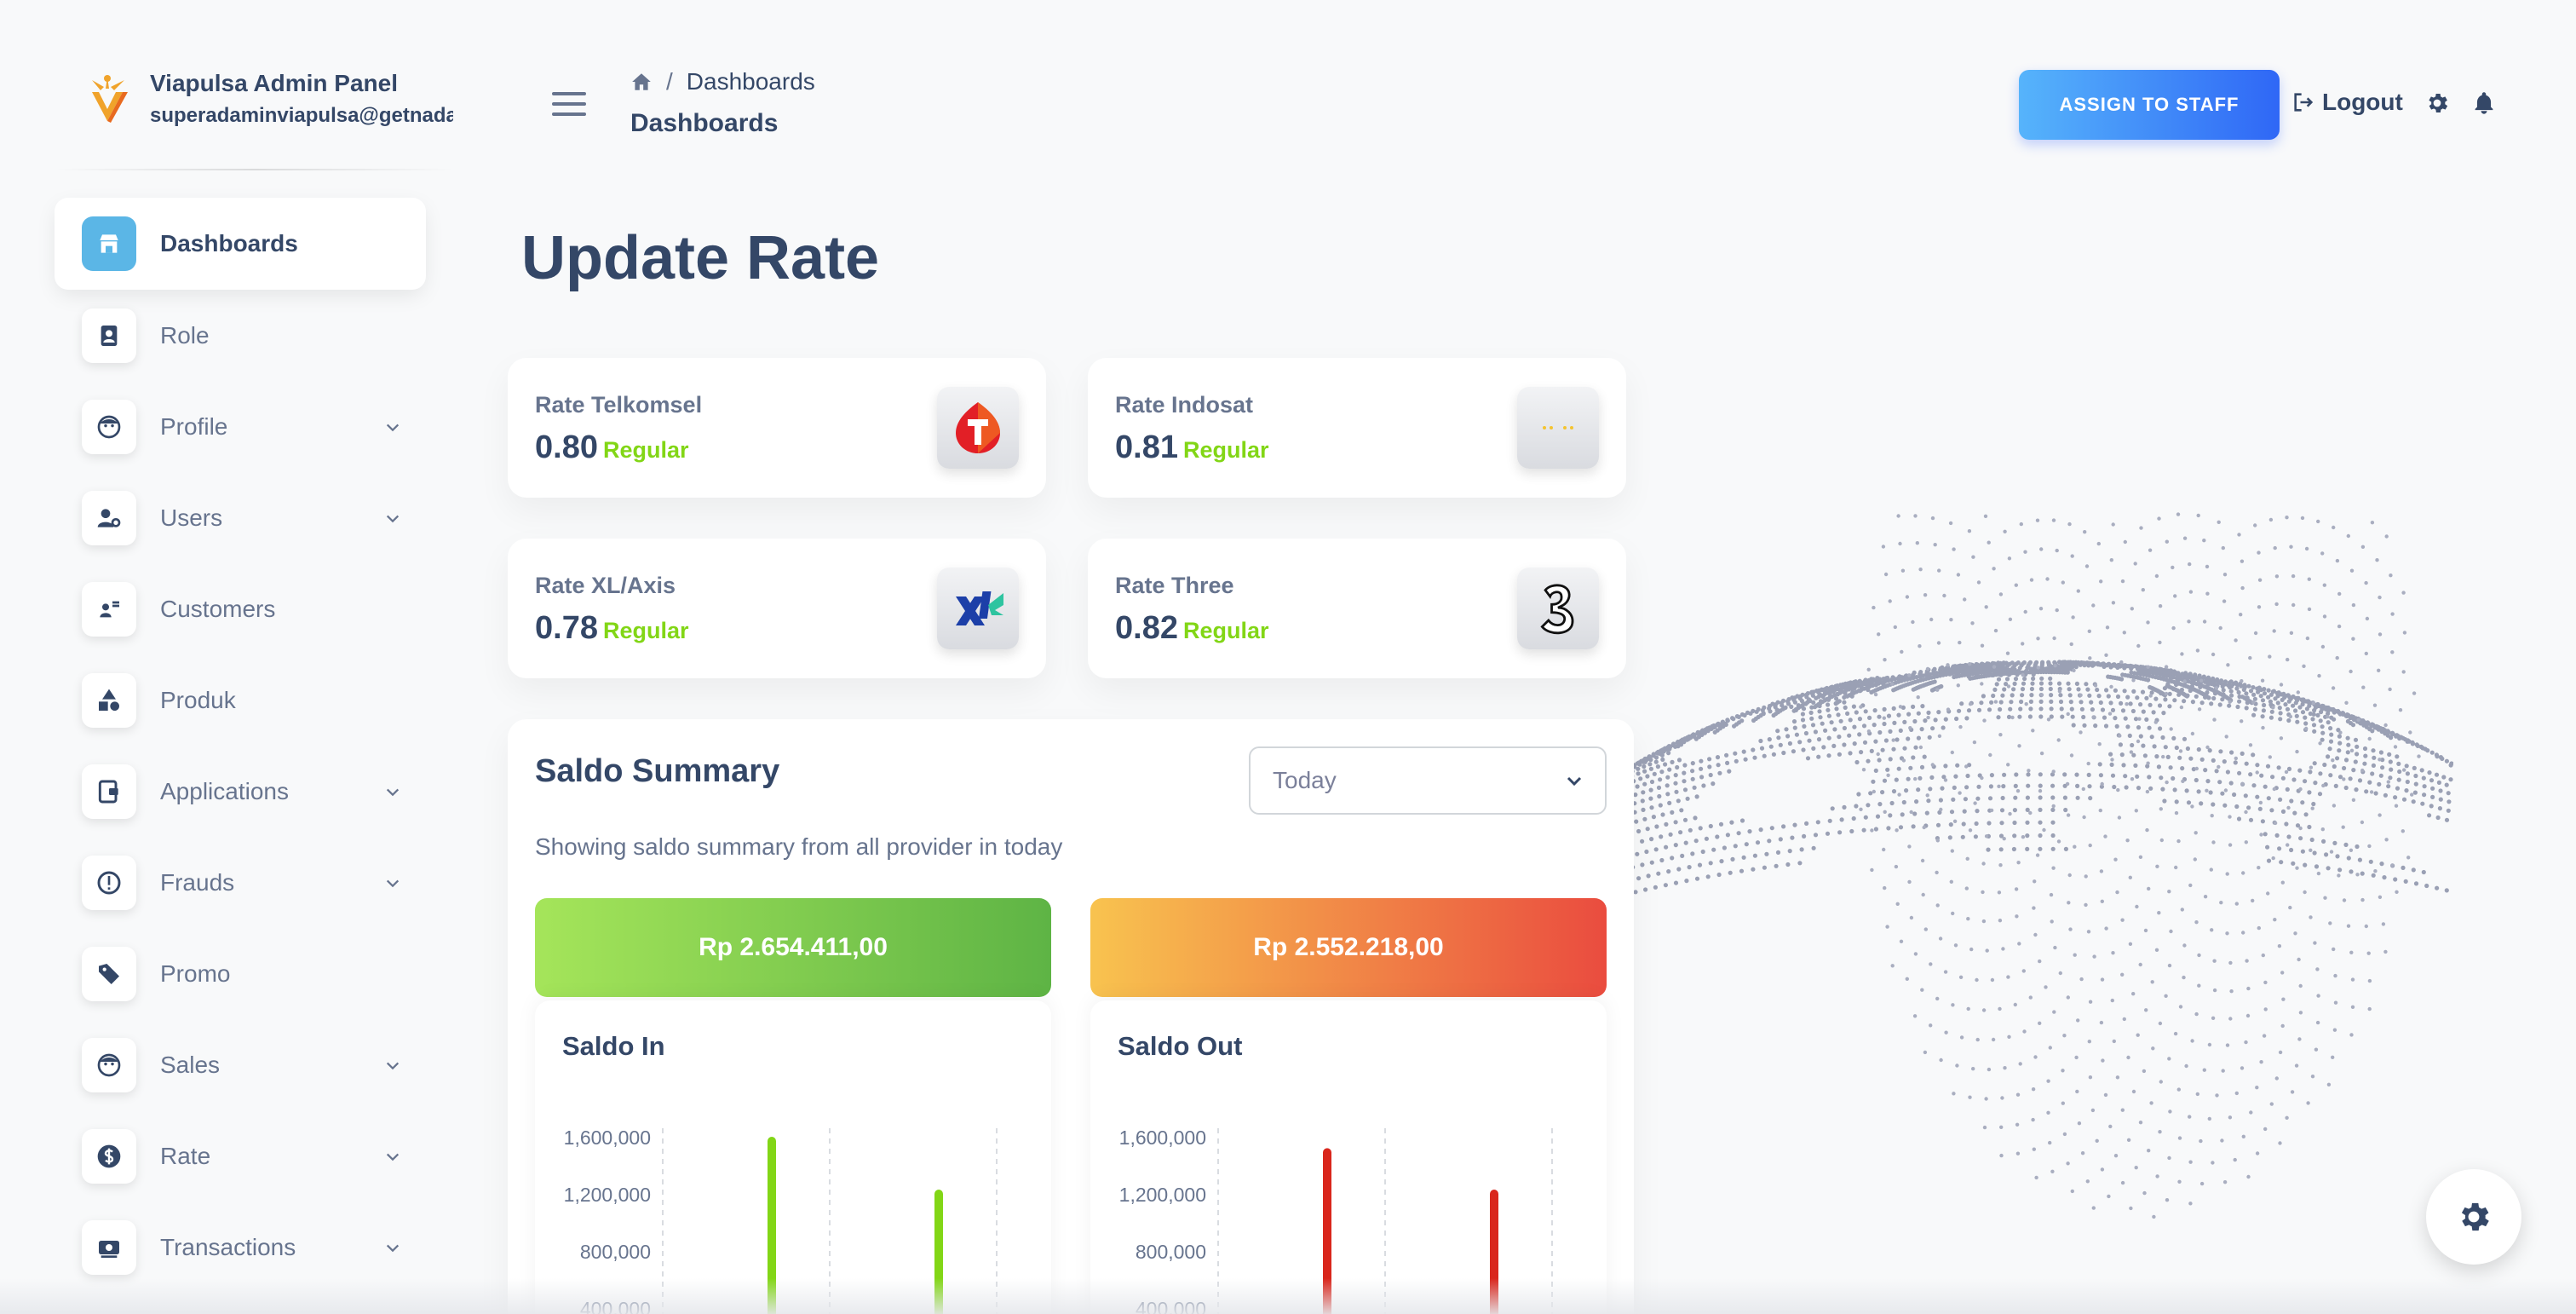  I want to click on sidebar-item-label: Frauds, so click(197, 882).